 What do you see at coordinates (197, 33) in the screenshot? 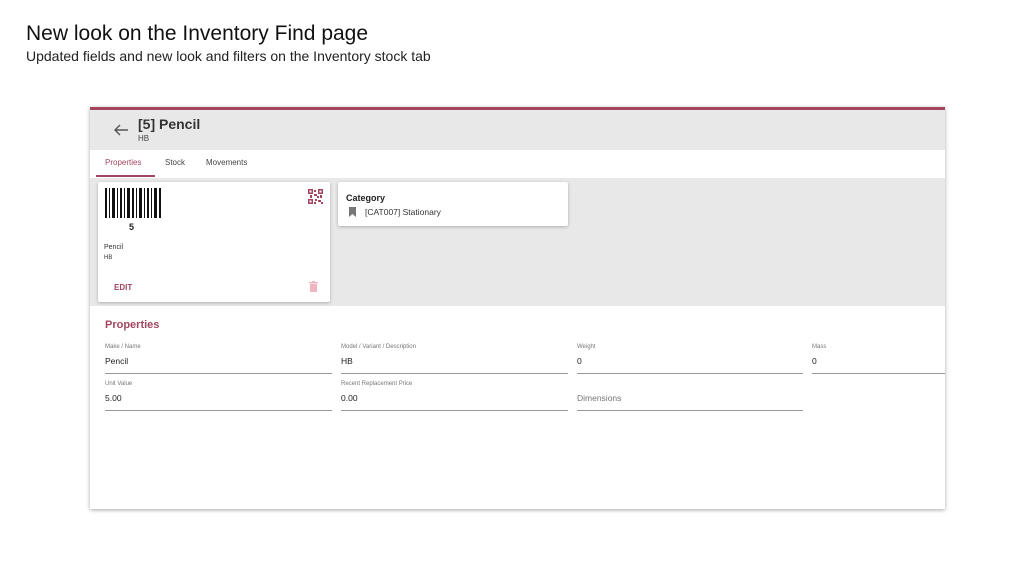
I see `slide-title: New look on the Inventory Find page` at bounding box center [197, 33].